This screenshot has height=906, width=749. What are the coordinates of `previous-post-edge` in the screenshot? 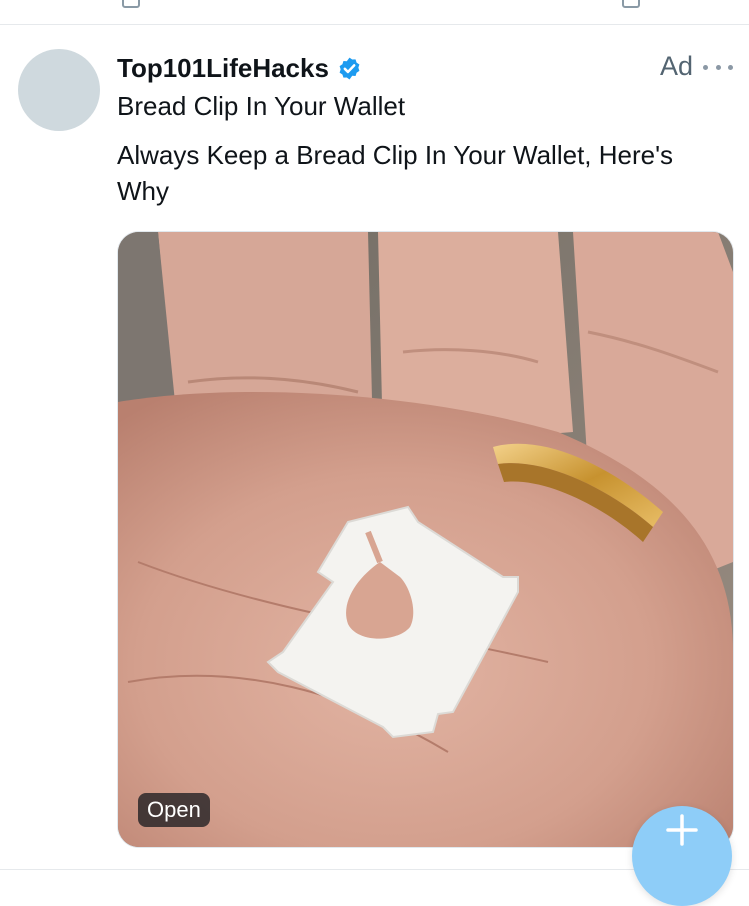 It's located at (374, 12).